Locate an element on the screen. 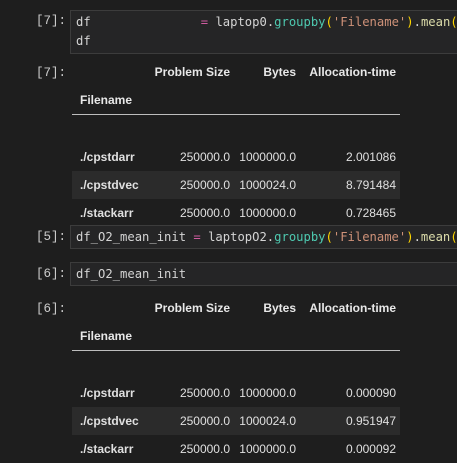  table-row: ./cpstdarr 250000.0 1000000.0 0.000090 is located at coordinates (236, 393).